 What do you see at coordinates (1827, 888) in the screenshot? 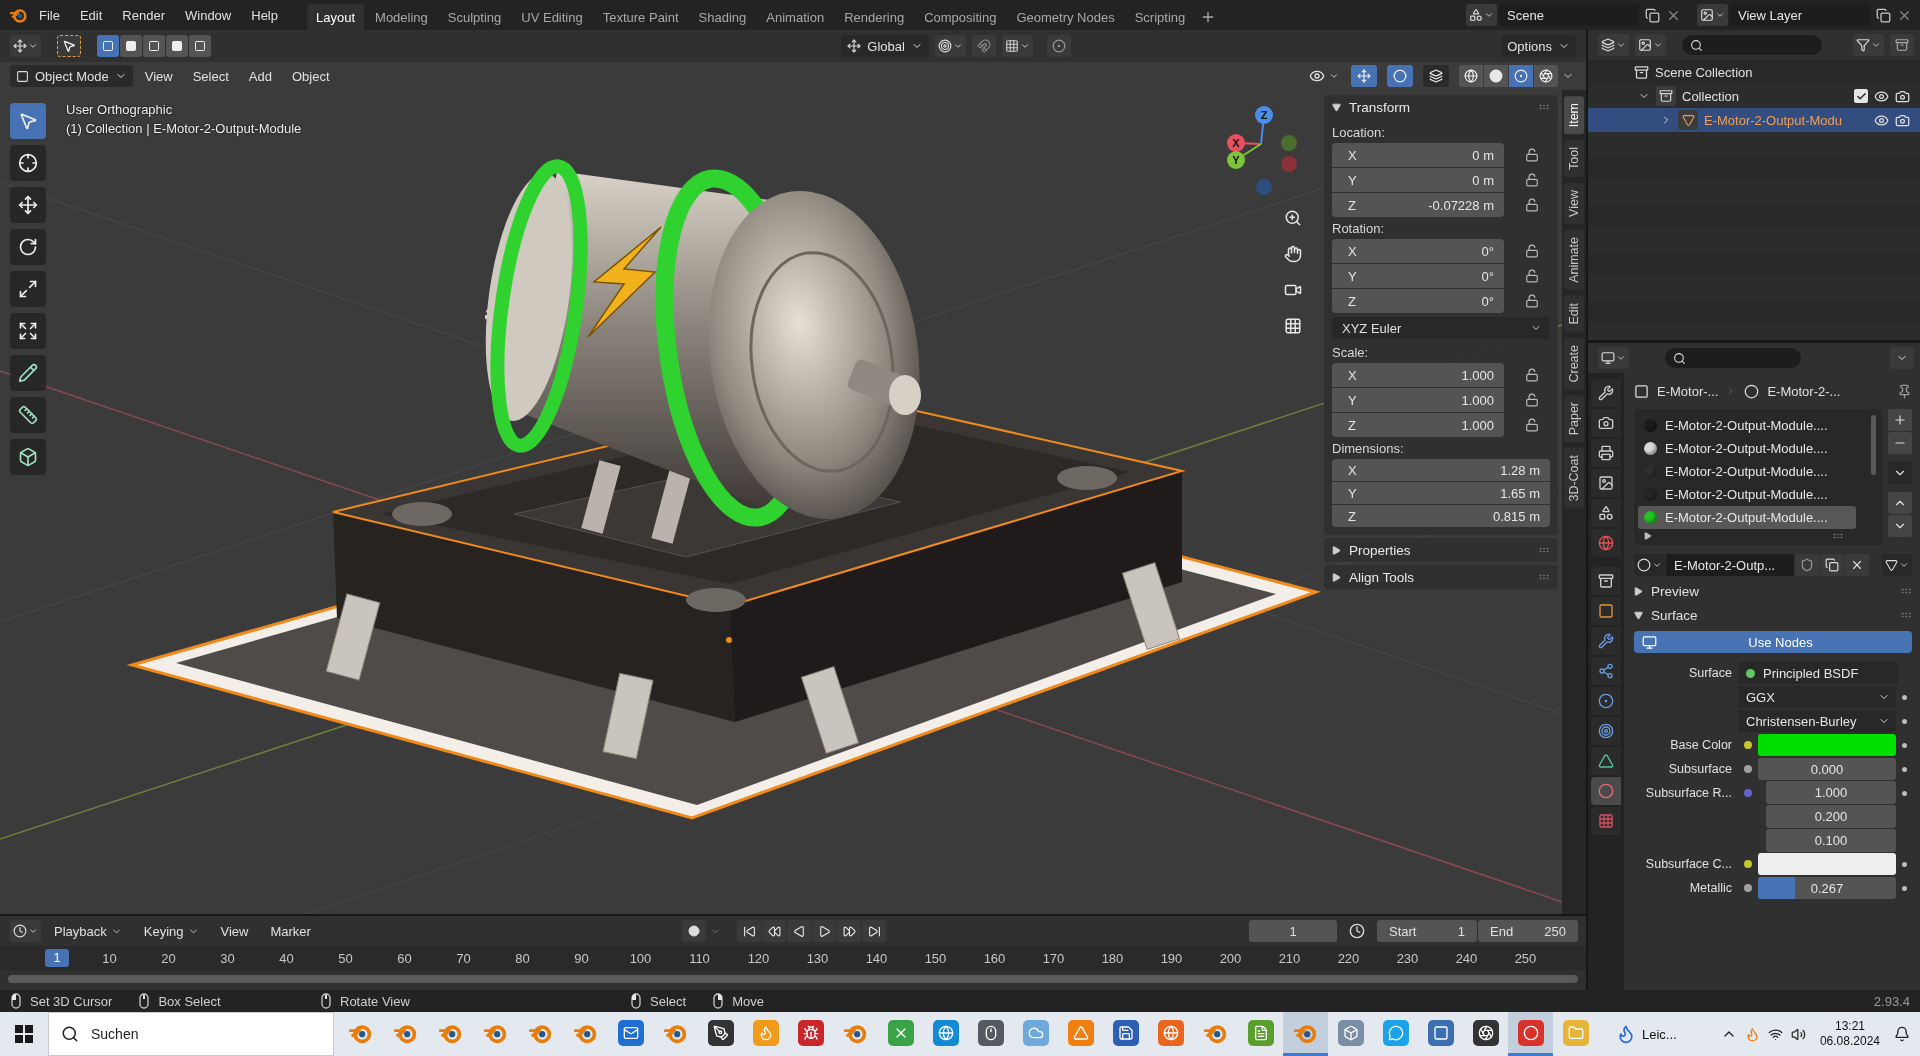
I see `slider-field: 0.267` at bounding box center [1827, 888].